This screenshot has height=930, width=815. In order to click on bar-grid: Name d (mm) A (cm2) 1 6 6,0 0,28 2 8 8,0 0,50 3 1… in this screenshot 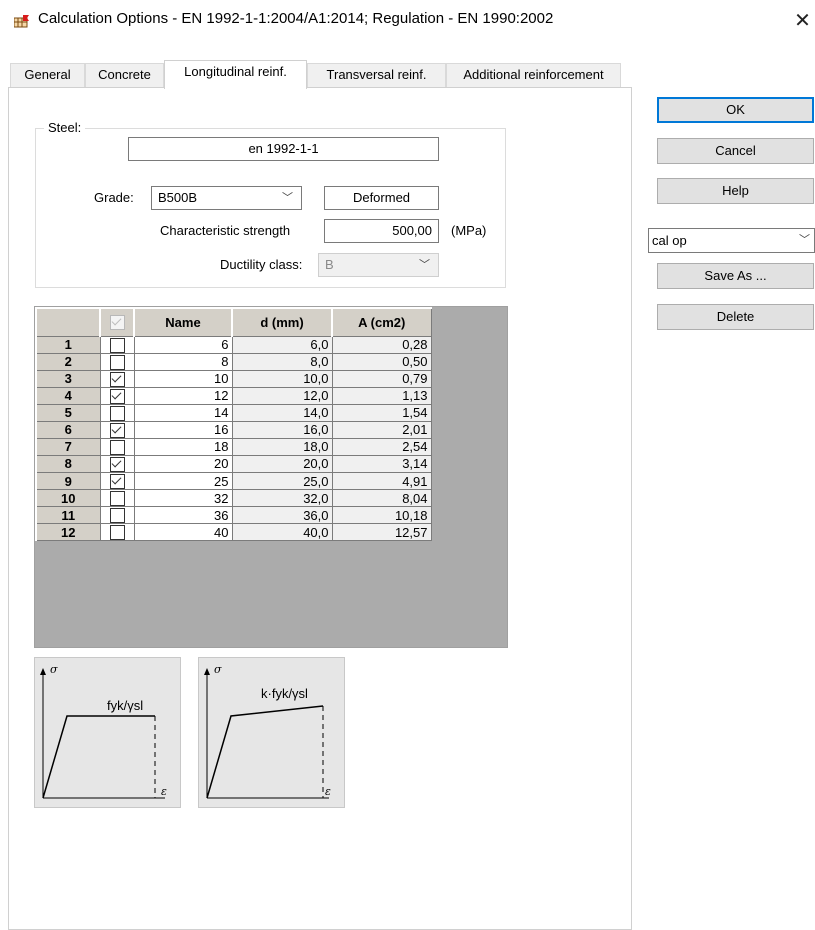, I will do `click(233, 424)`.